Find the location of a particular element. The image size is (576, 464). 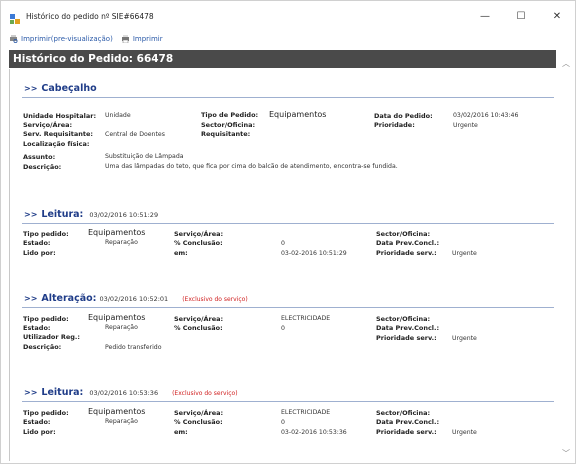

page-title: Histórico do Pedido: 66478 is located at coordinates (282, 59).